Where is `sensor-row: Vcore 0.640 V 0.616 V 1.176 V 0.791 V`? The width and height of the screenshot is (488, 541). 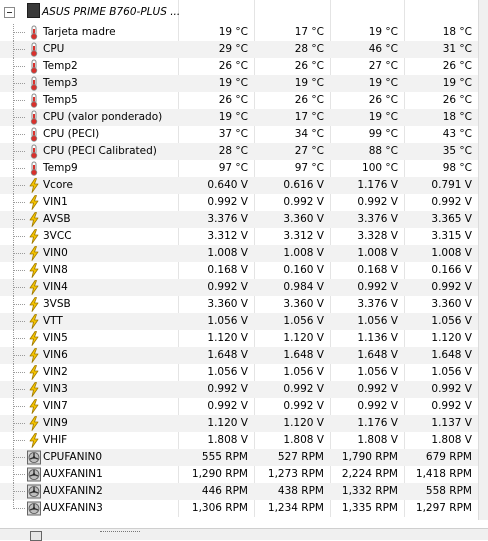 sensor-row: Vcore 0.640 V 0.616 V 1.176 V 0.791 V is located at coordinates (244, 185).